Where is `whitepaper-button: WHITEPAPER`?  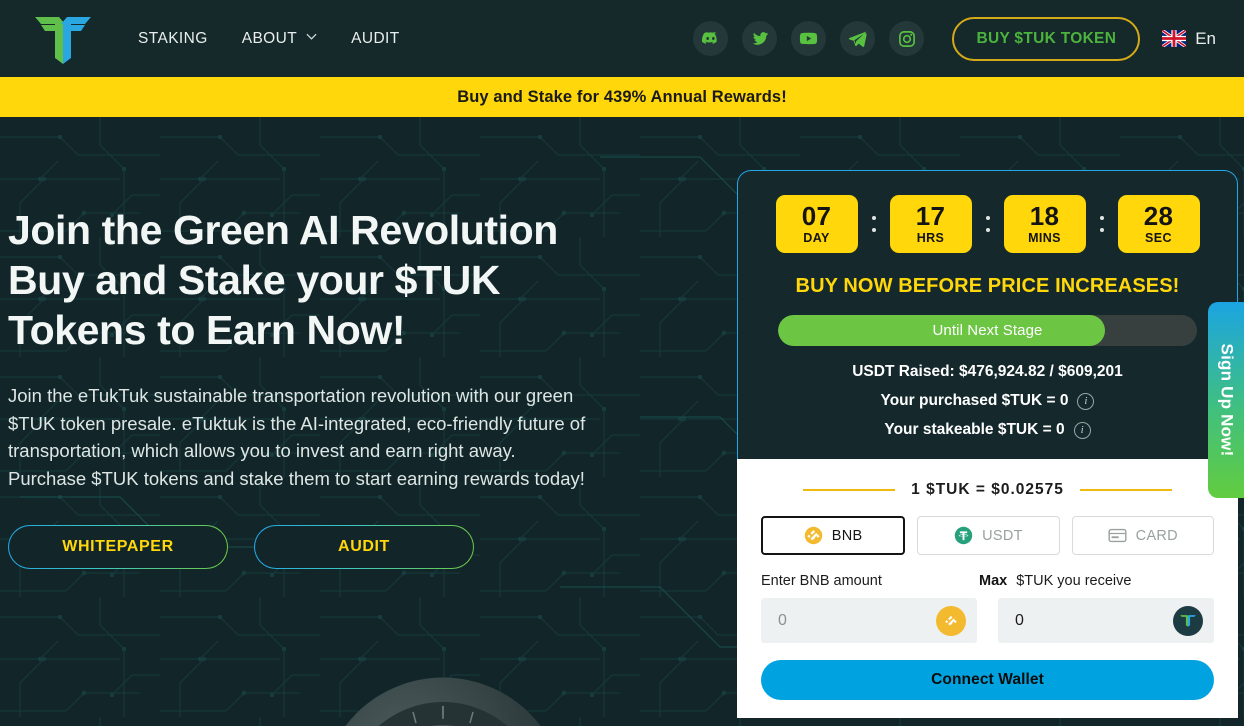
whitepaper-button: WHITEPAPER is located at coordinates (118, 547).